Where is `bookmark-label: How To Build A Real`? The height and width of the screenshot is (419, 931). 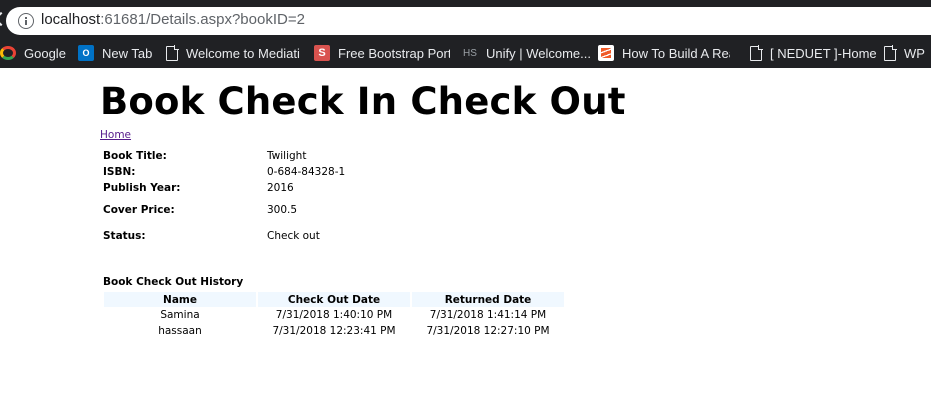 bookmark-label: How To Build A Real is located at coordinates (676, 53).